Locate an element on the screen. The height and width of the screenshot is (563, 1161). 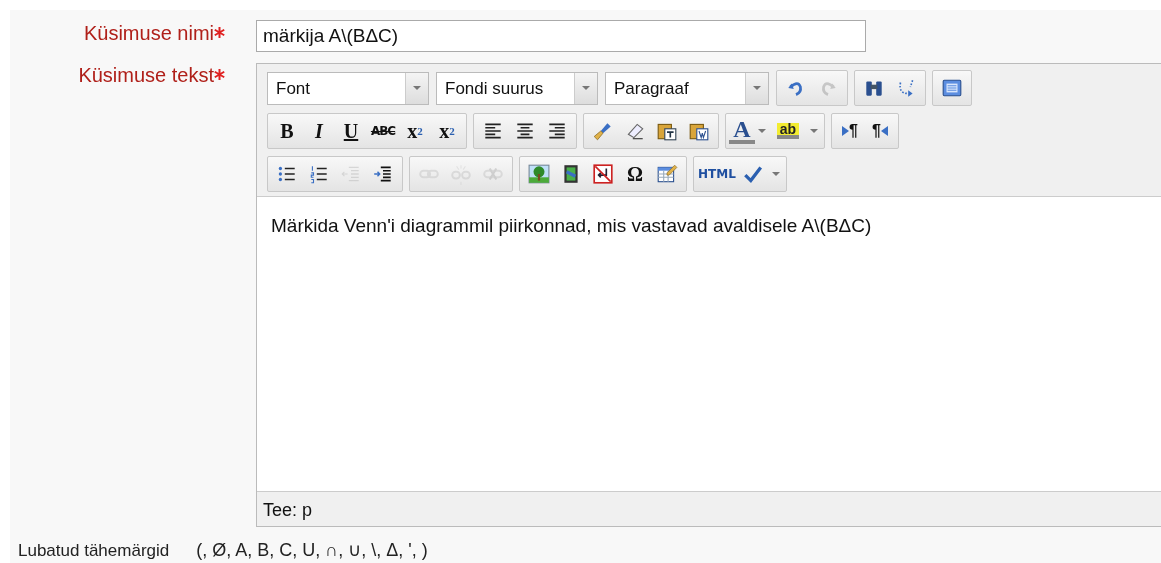
table-edit-icon is located at coordinates (667, 174).